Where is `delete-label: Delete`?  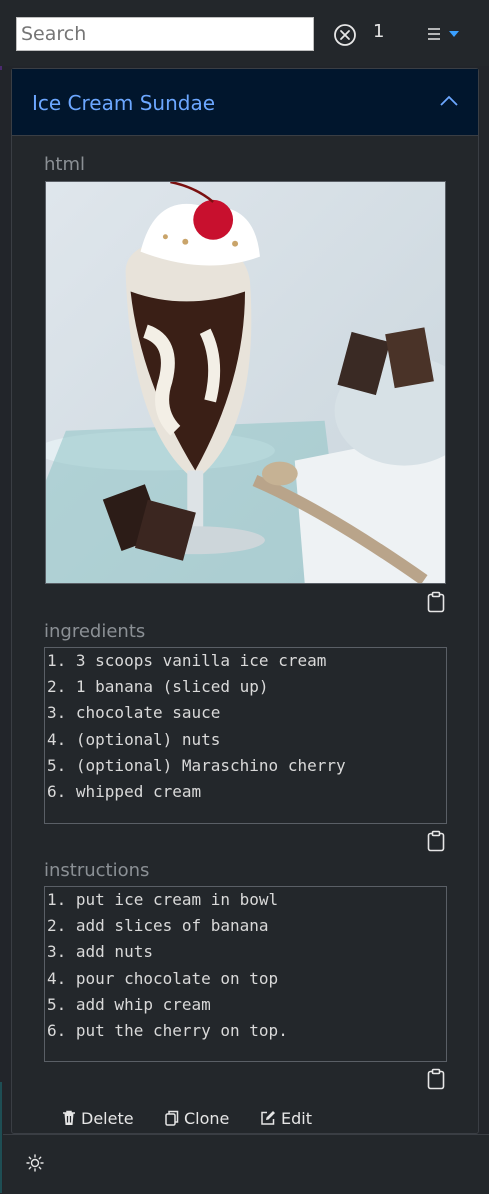
delete-label: Delete is located at coordinates (107, 1118).